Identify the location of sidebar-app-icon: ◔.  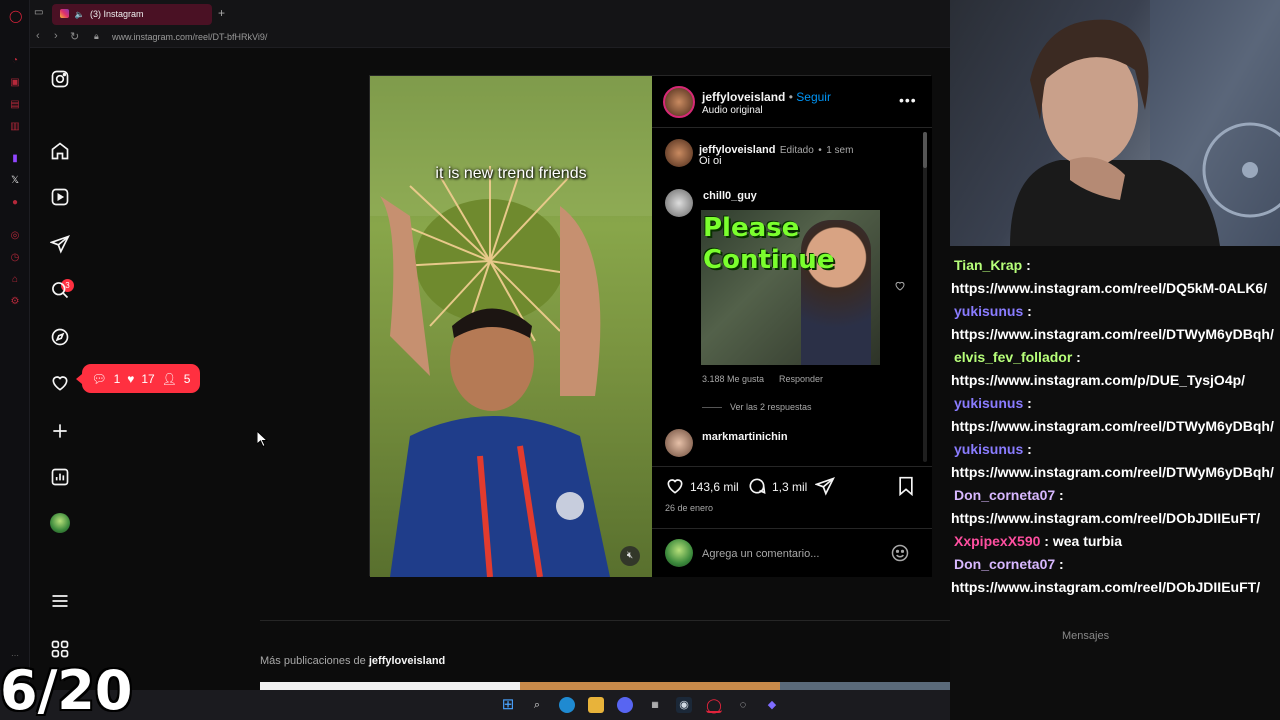
(15, 61).